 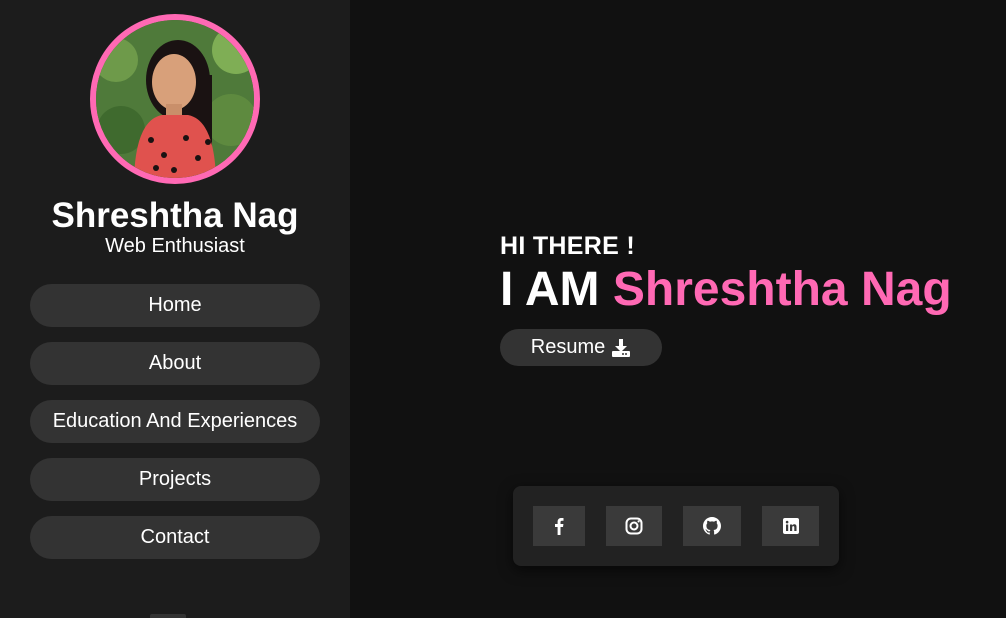 What do you see at coordinates (175, 363) in the screenshot?
I see `nav-item-about: About` at bounding box center [175, 363].